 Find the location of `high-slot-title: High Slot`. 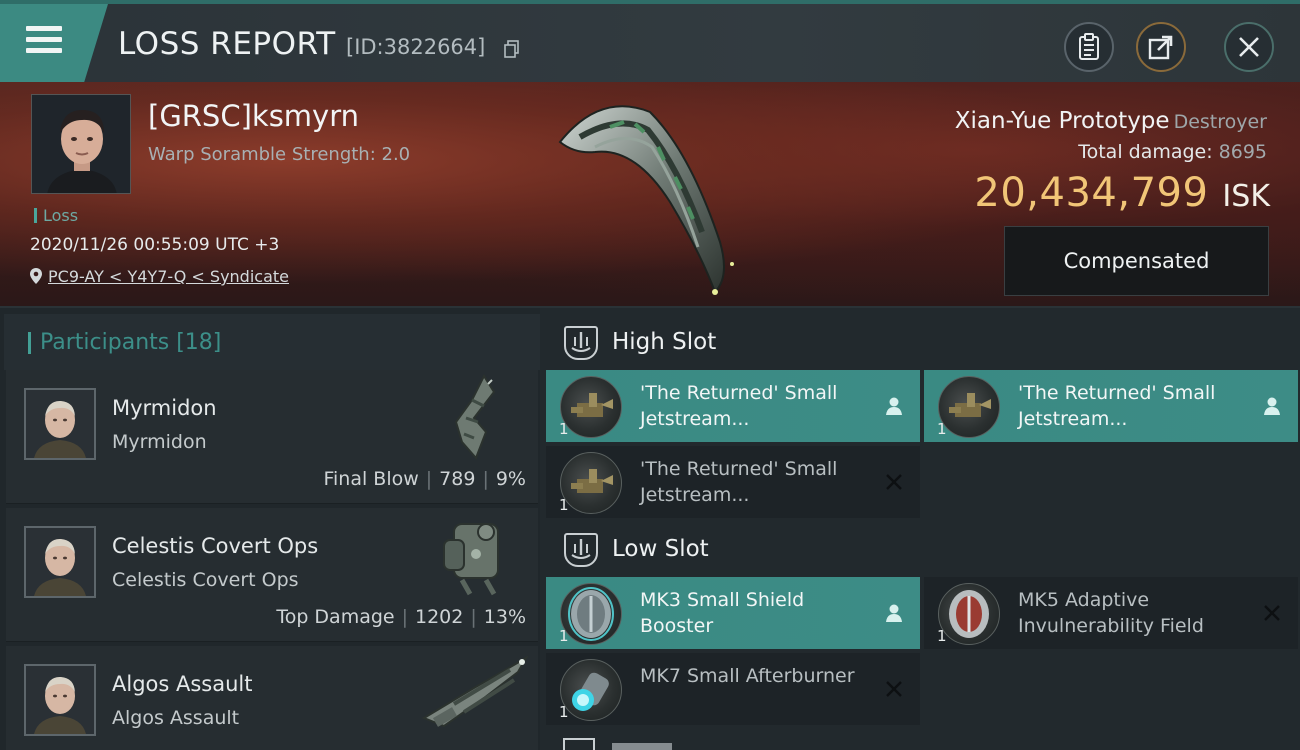

high-slot-title: High Slot is located at coordinates (664, 342).